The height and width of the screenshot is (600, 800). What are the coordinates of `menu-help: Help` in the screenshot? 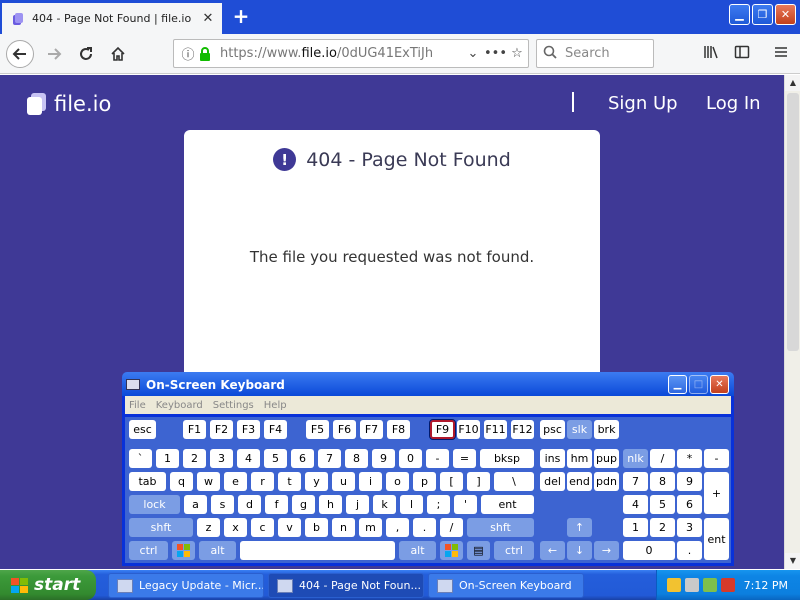 It's located at (275, 405).